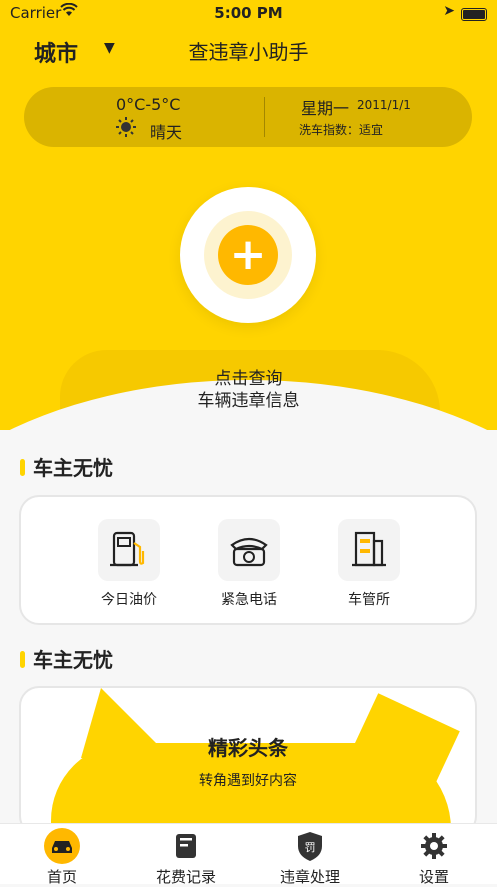  Describe the element at coordinates (61, 877) in the screenshot. I see `tab-label: 首页` at that location.